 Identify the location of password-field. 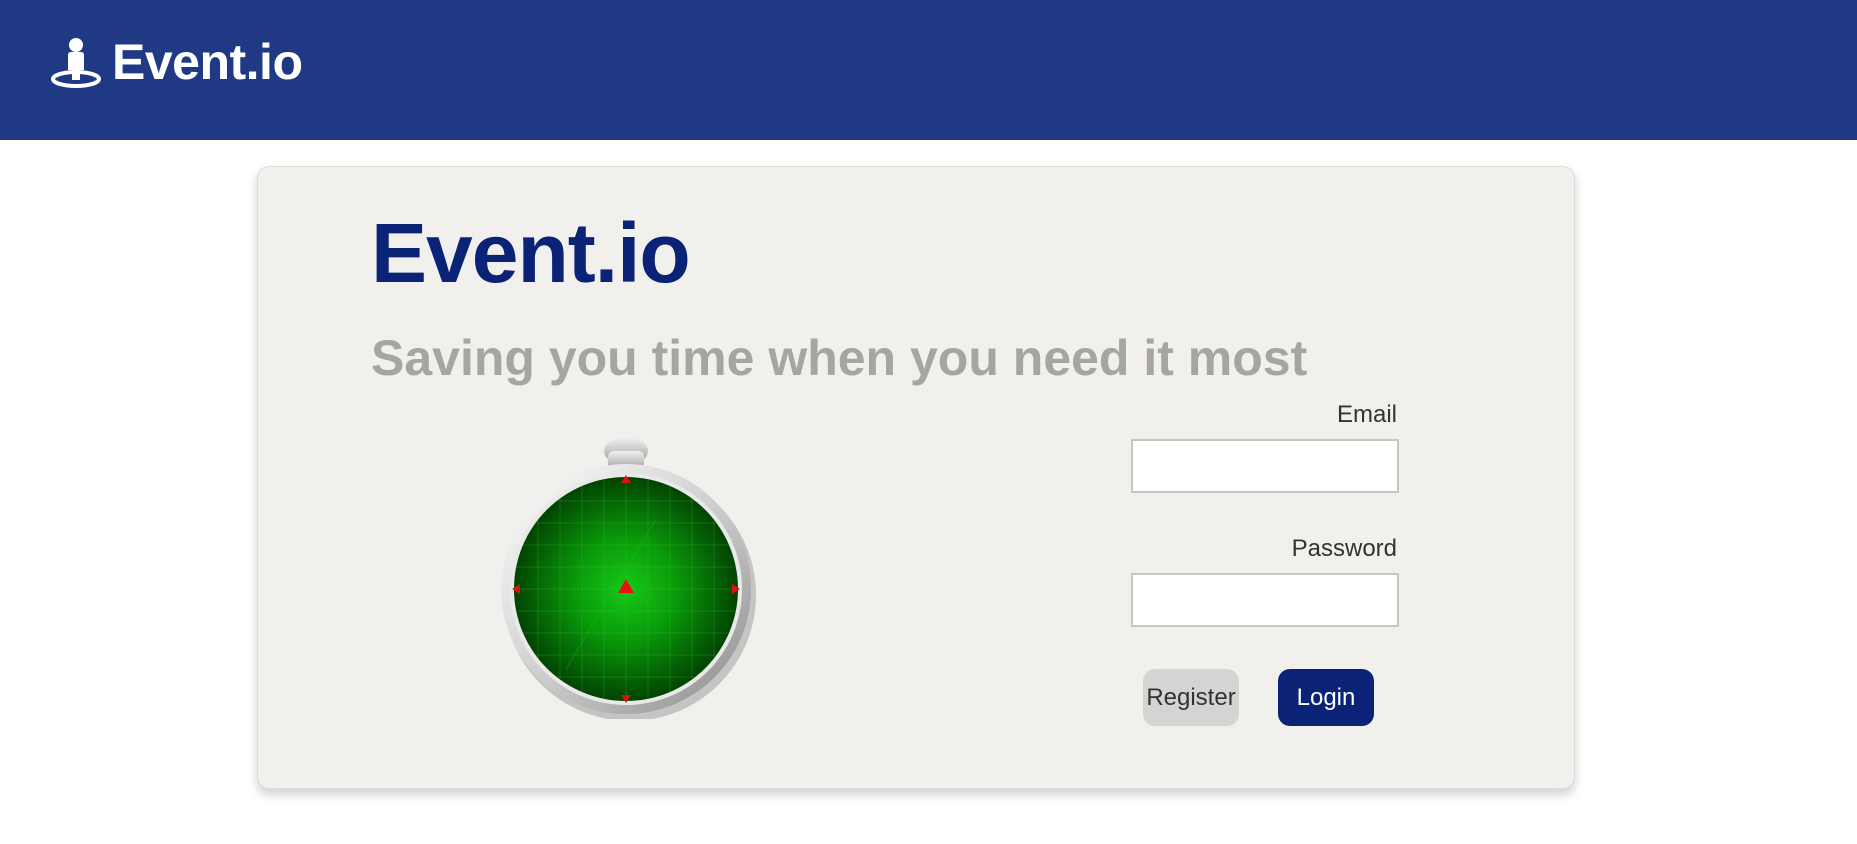
(1265, 600).